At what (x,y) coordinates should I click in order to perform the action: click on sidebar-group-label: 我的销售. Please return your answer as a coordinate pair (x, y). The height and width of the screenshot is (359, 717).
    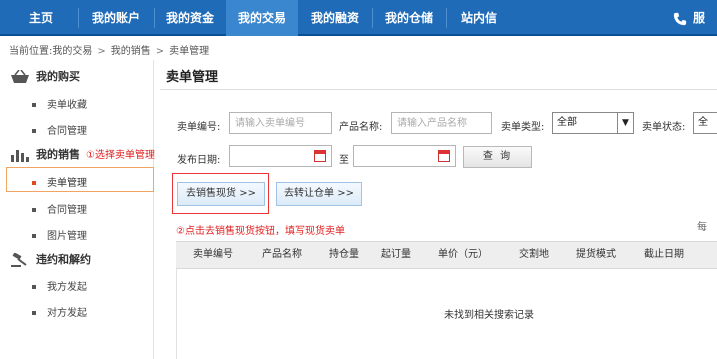
    Looking at the image, I should click on (58, 154).